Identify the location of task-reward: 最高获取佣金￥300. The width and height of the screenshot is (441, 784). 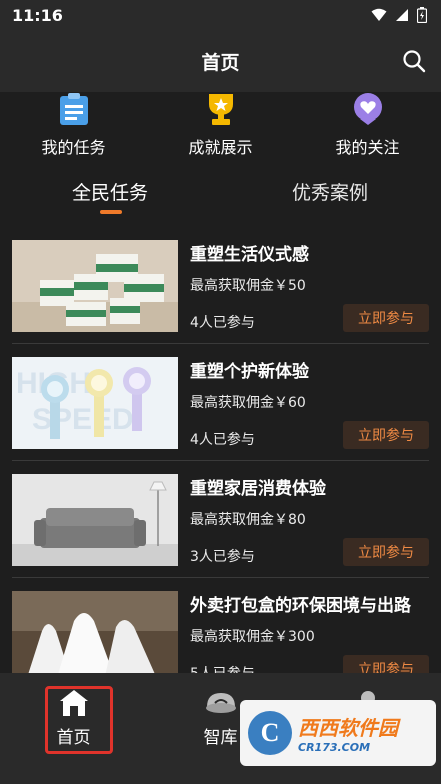
(252, 637).